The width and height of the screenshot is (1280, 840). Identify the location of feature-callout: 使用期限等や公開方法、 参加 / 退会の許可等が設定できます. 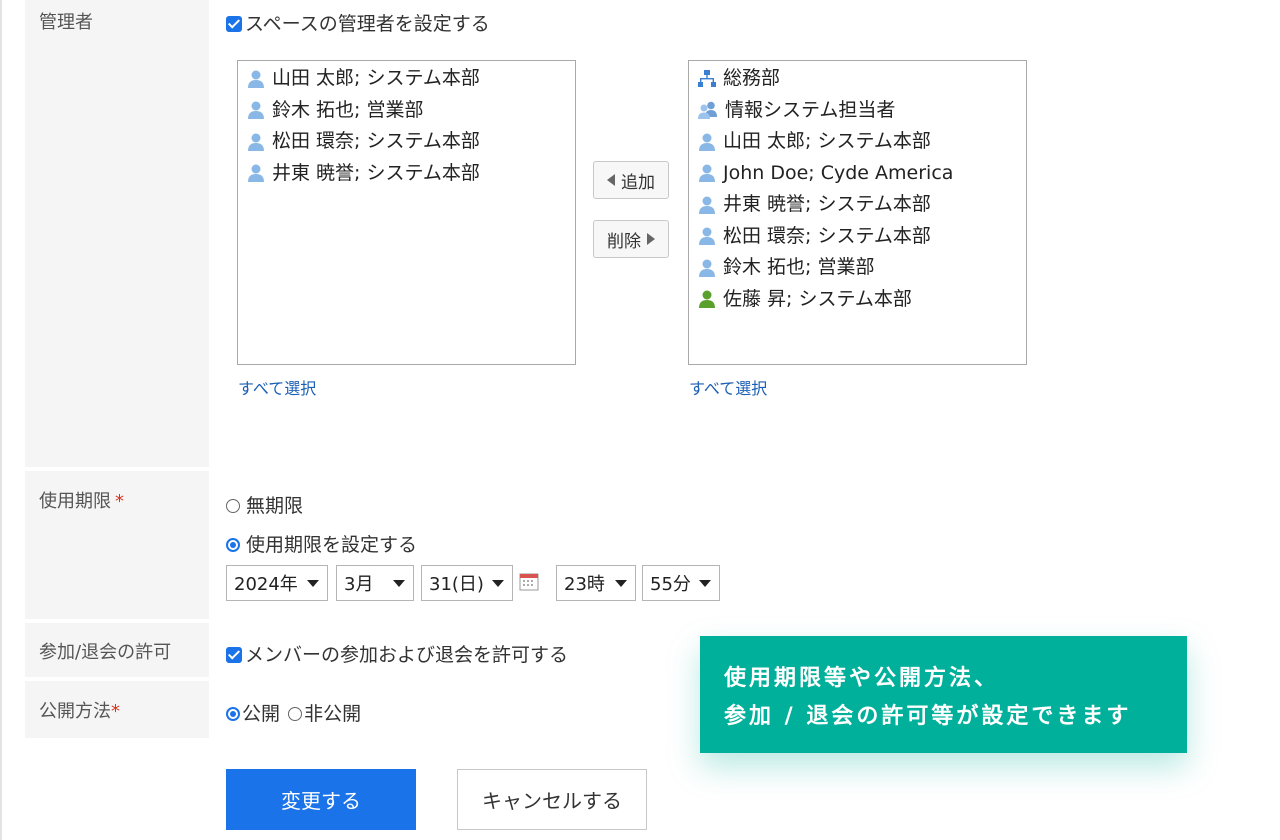
(943, 694).